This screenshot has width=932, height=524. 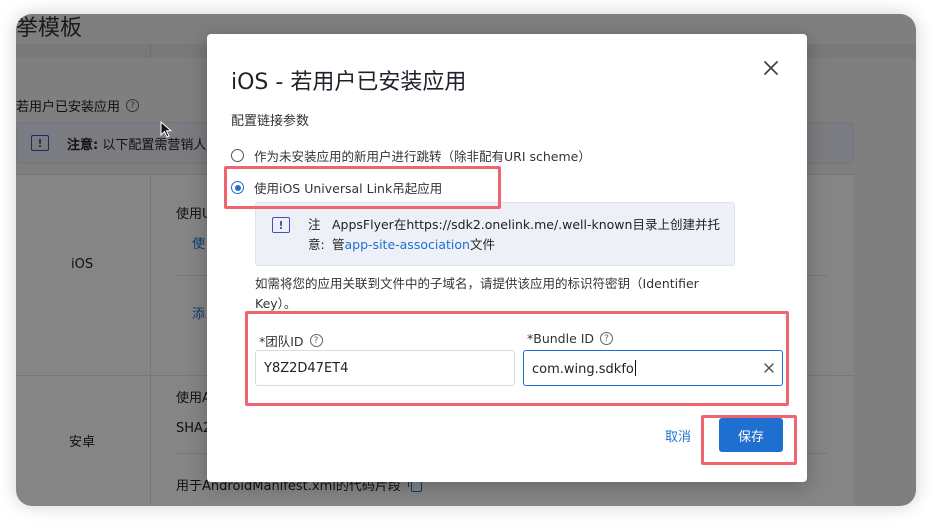 I want to click on mouse-cursor-icon, so click(x=166, y=129).